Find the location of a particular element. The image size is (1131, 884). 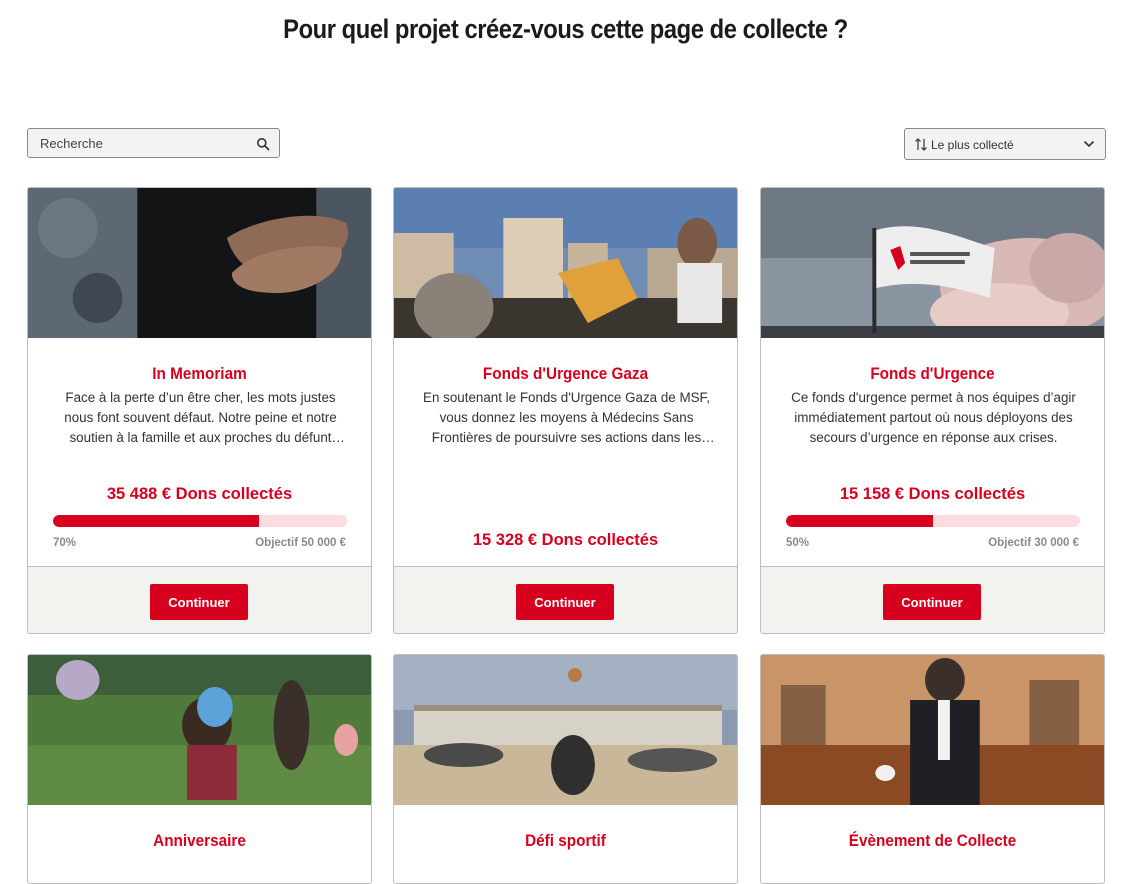

amount-collected: 15 158 € Dons collectés is located at coordinates (932, 494).